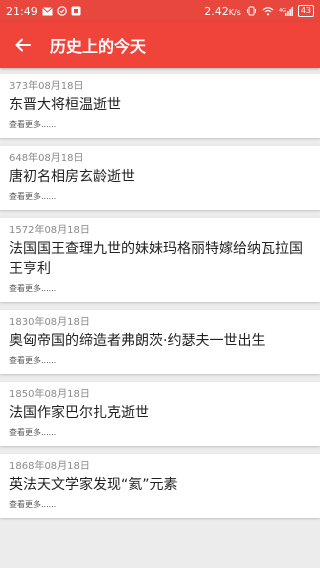 The width and height of the screenshot is (320, 568). I want to click on back-button, so click(23, 45).